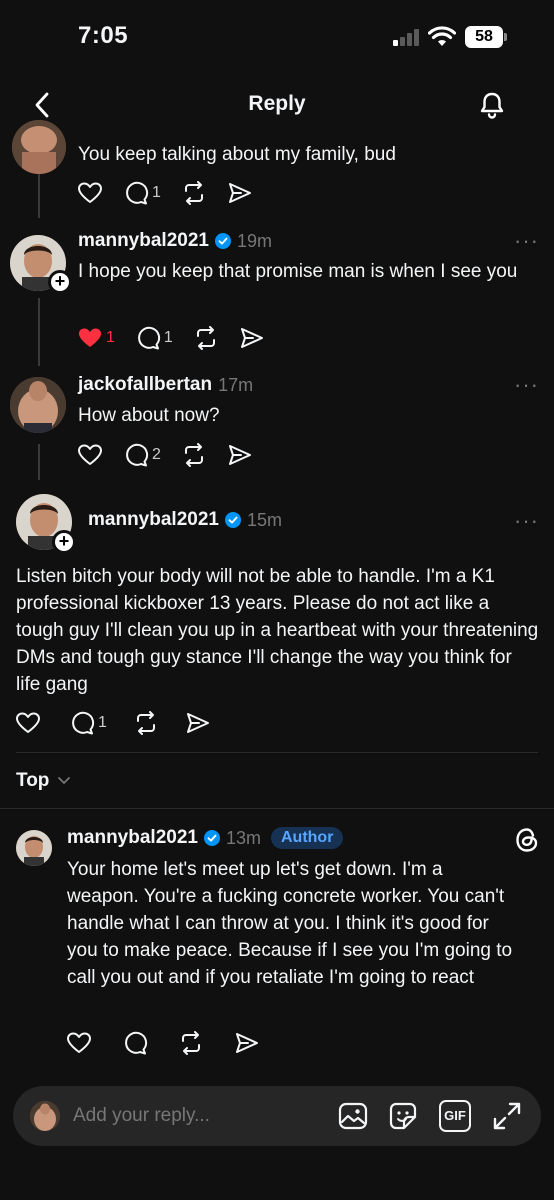 Image resolution: width=554 pixels, height=1200 pixels. What do you see at coordinates (156, 454) in the screenshot?
I see `reply-count: 2` at bounding box center [156, 454].